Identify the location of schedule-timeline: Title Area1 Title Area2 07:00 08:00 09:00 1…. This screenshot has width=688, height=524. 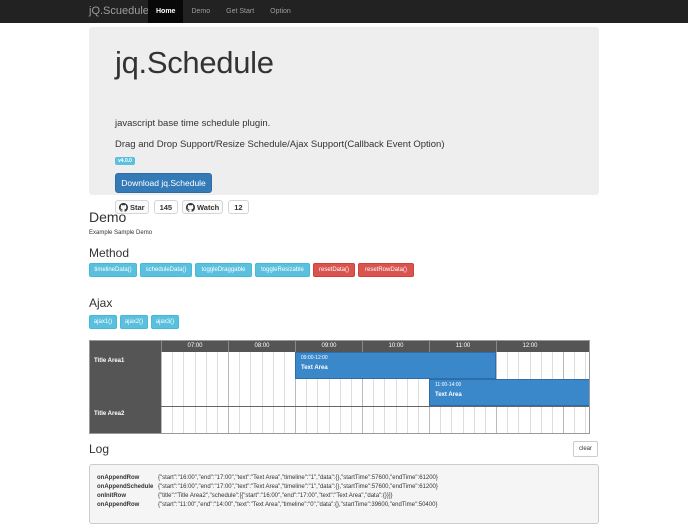
(339, 387).